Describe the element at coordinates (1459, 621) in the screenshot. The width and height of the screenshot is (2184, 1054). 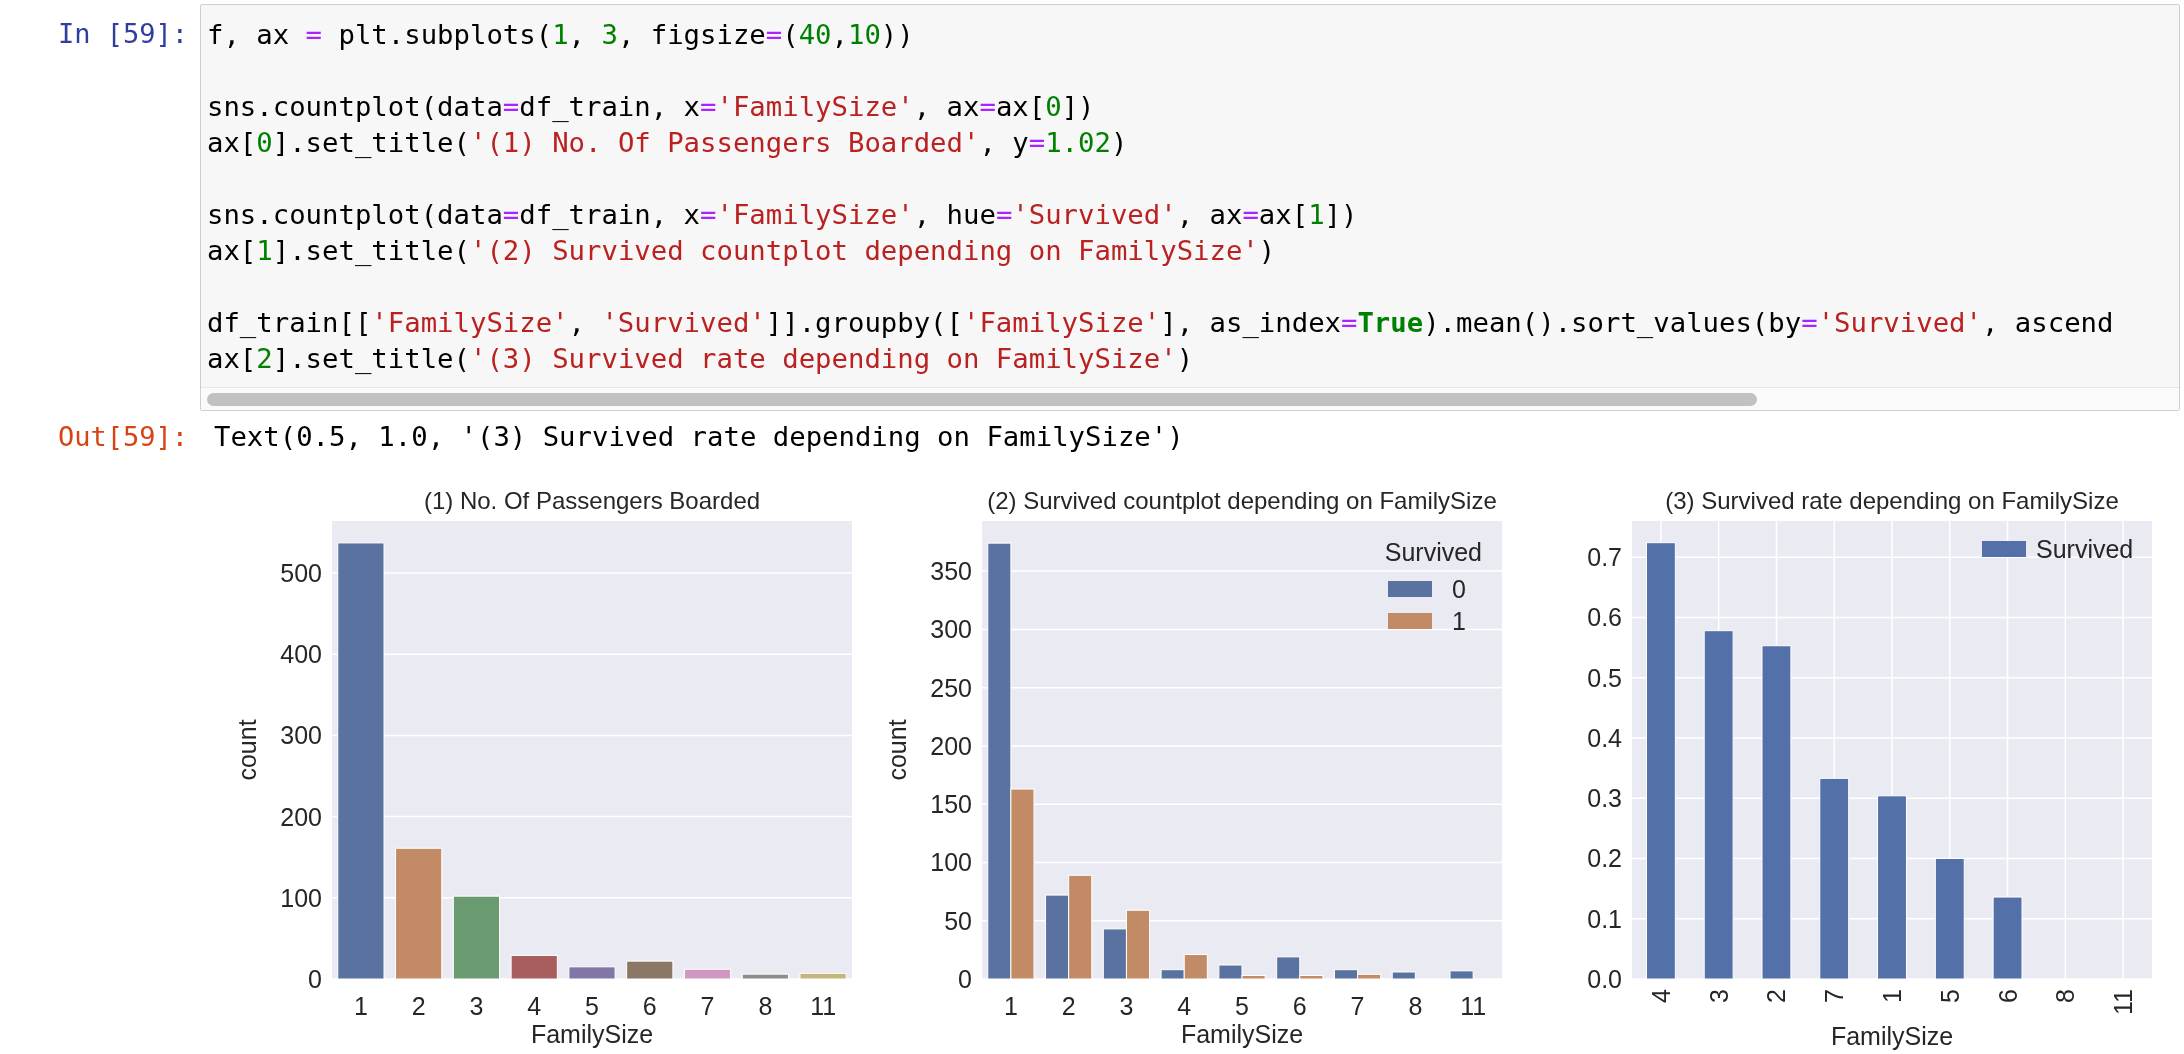
I see `legend-label: 1` at that location.